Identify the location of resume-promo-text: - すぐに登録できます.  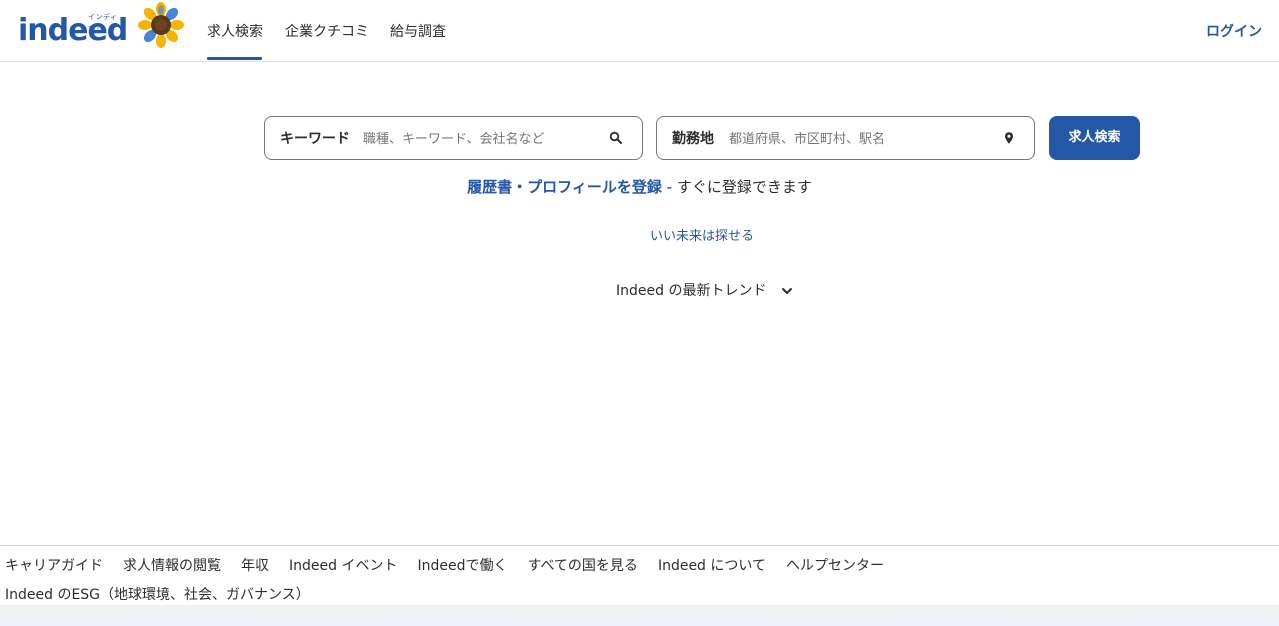
(736, 187).